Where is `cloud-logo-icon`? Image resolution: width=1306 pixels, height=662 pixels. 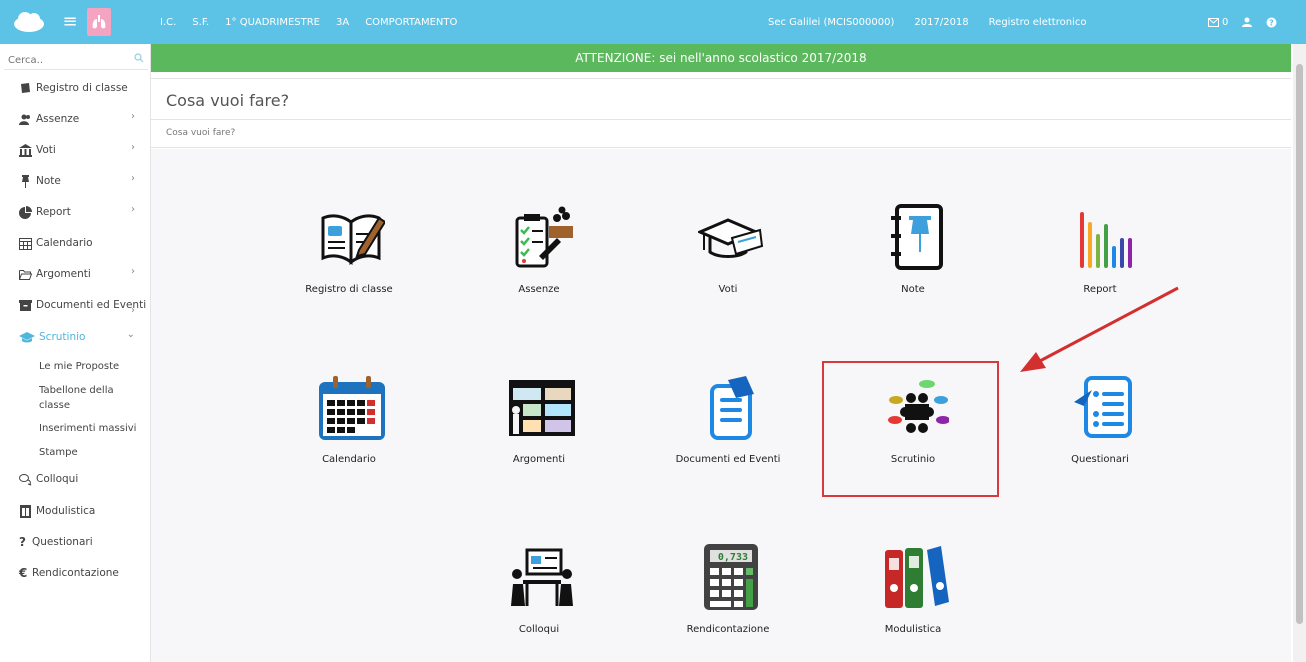
cloud-logo-icon is located at coordinates (29, 21).